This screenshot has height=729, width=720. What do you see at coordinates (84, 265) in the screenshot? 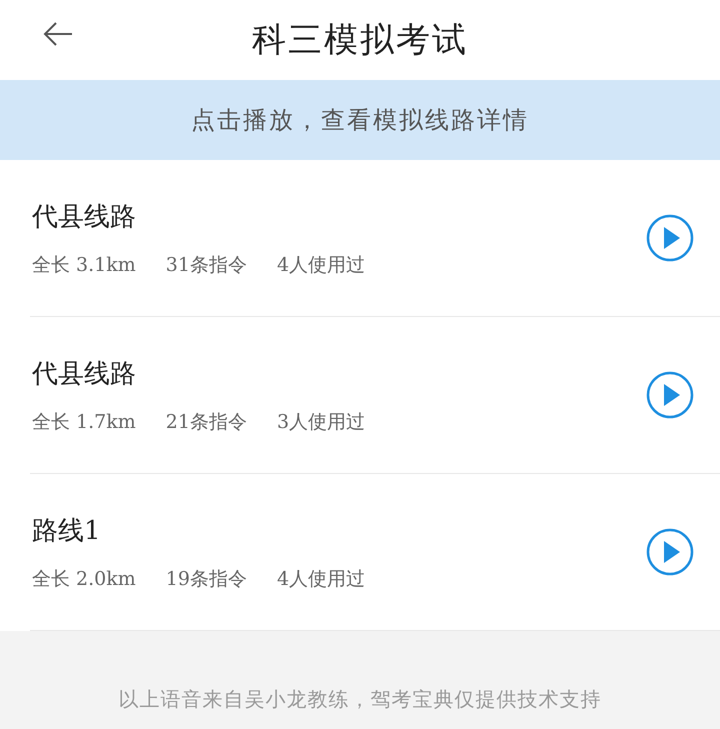
I see `route-length: 全长 3.1km` at bounding box center [84, 265].